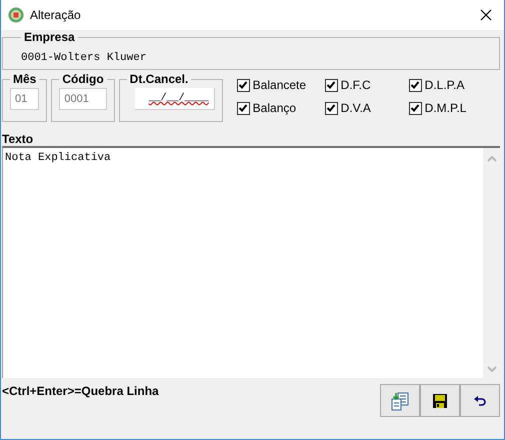 This screenshot has width=505, height=440. What do you see at coordinates (444, 85) in the screenshot?
I see `checkbox-label: D.L.P.A` at bounding box center [444, 85].